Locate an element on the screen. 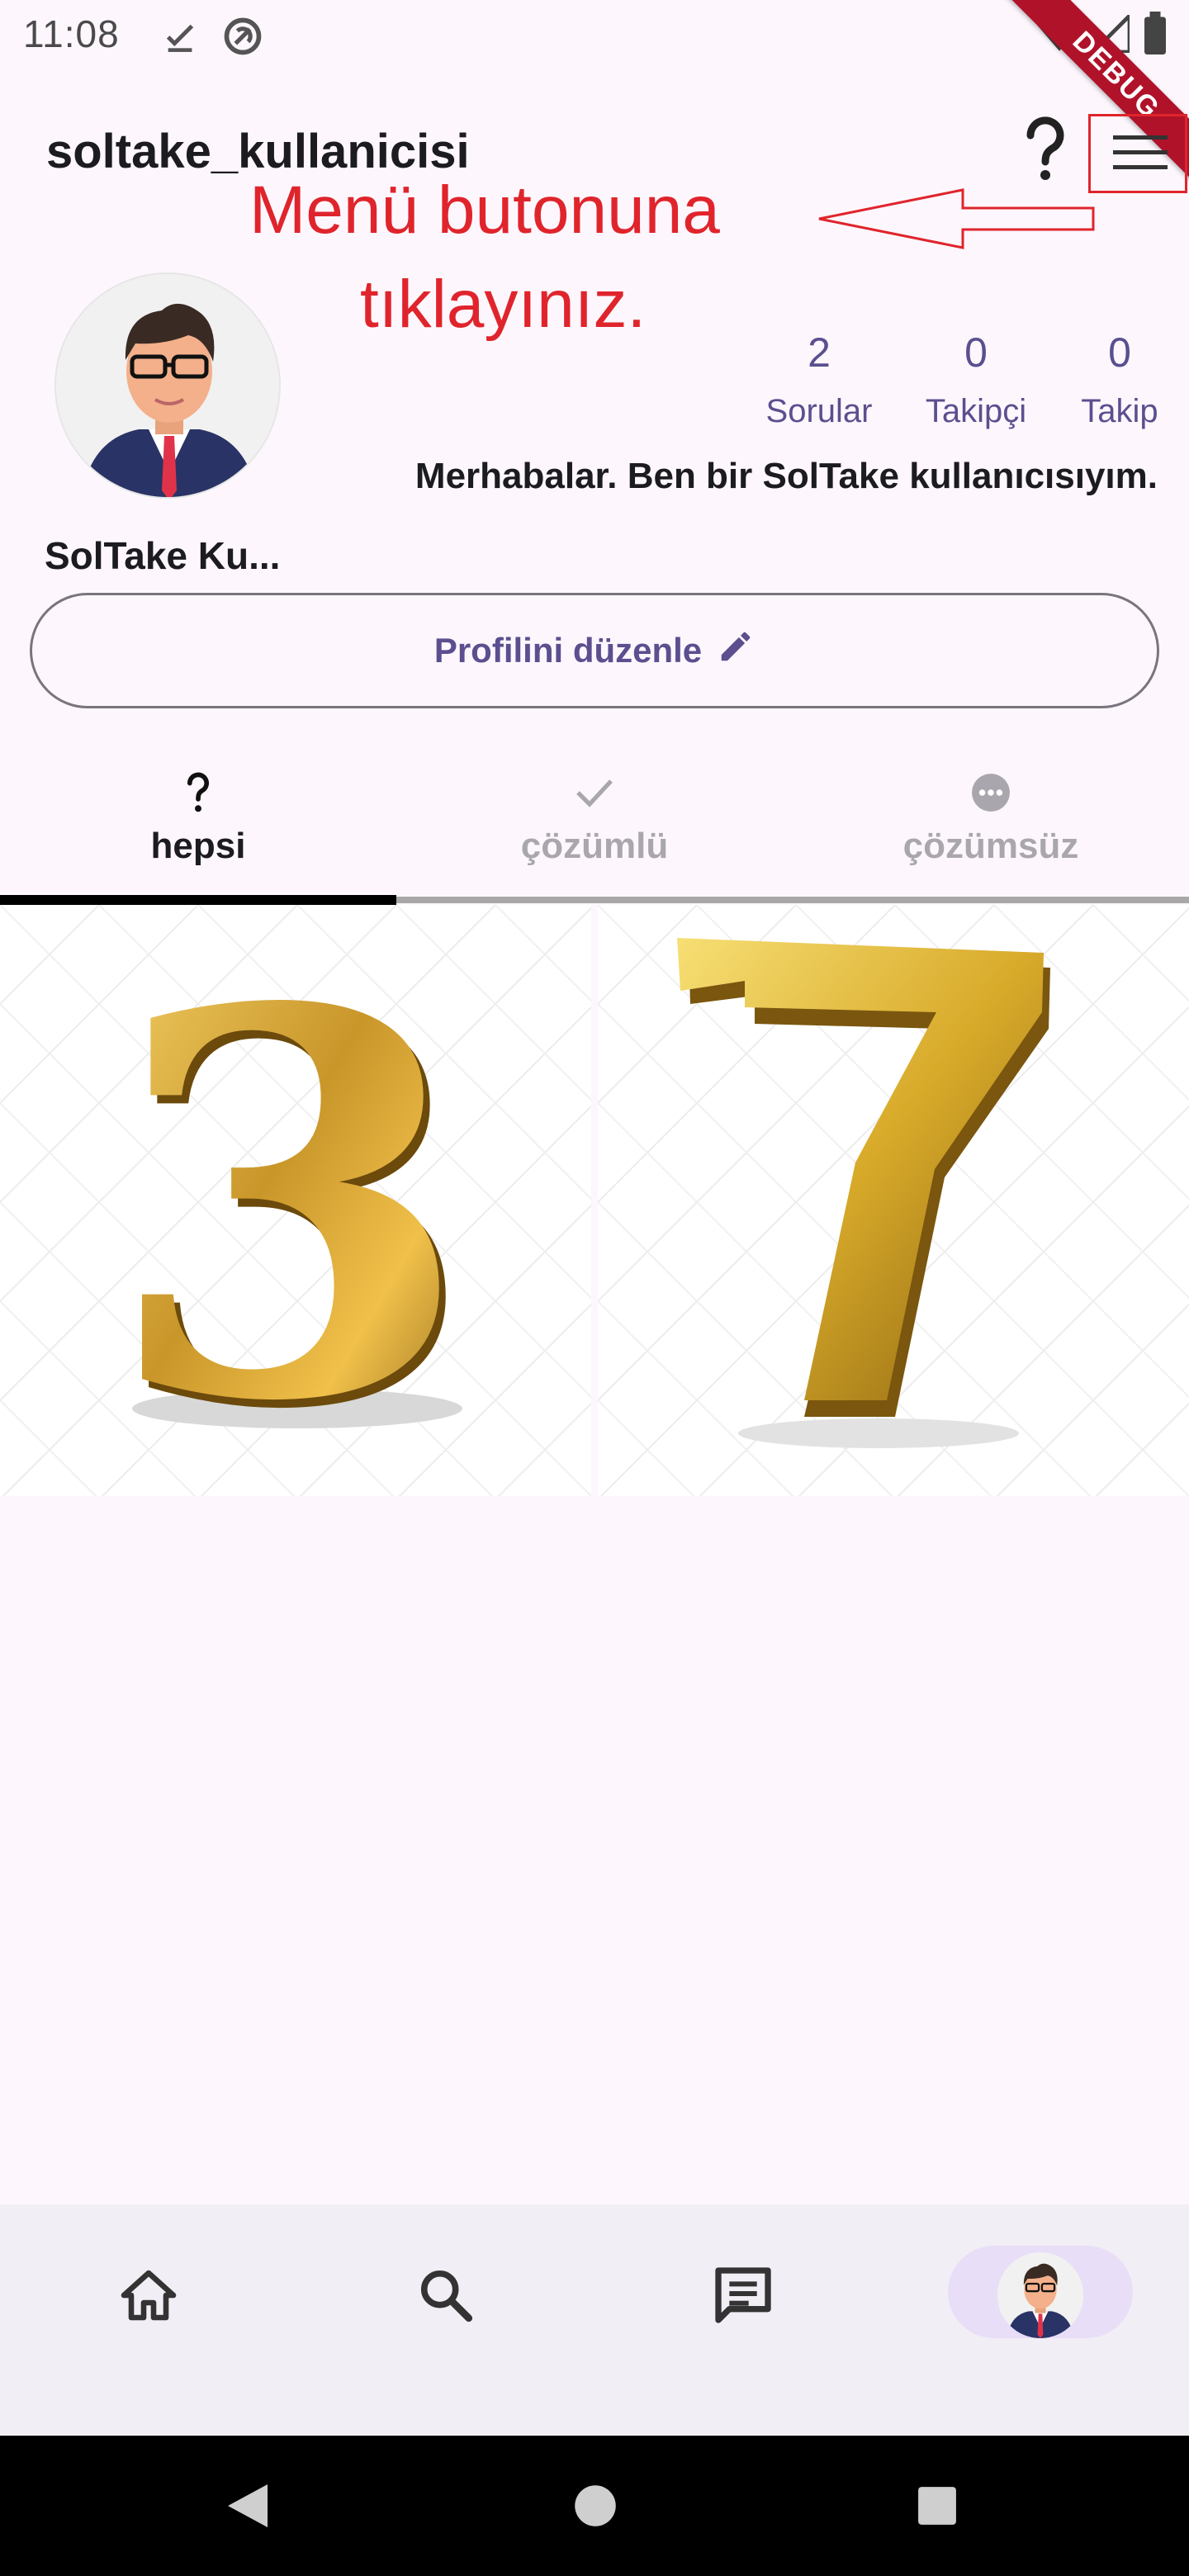  data-saver-icon is located at coordinates (242, 36).